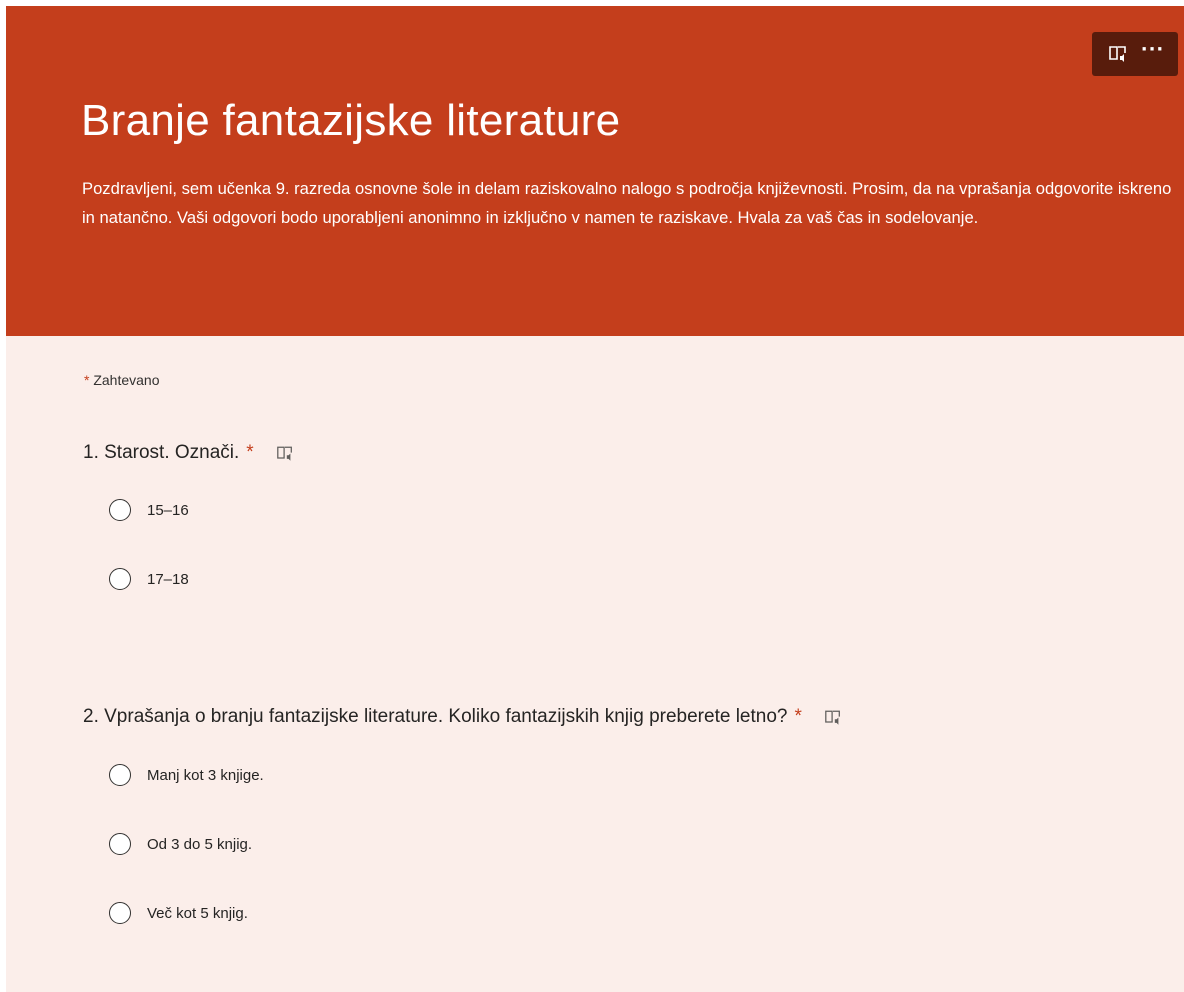 This screenshot has height=992, width=1184. I want to click on question-1-immersive-reader-button, so click(285, 453).